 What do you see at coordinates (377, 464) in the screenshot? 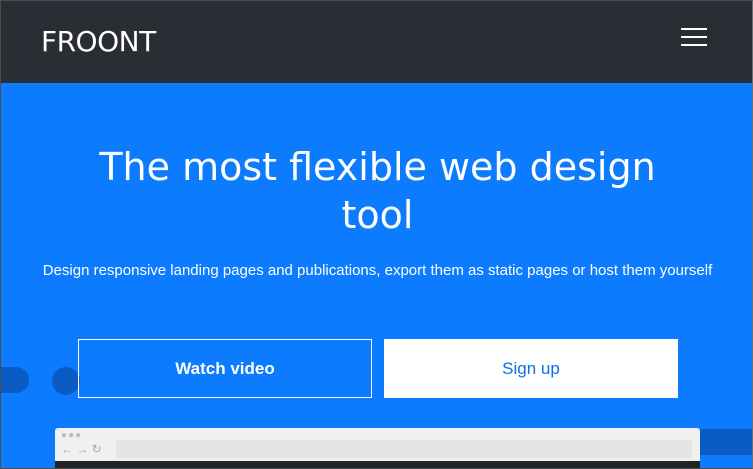
I see `browser-content-preview` at bounding box center [377, 464].